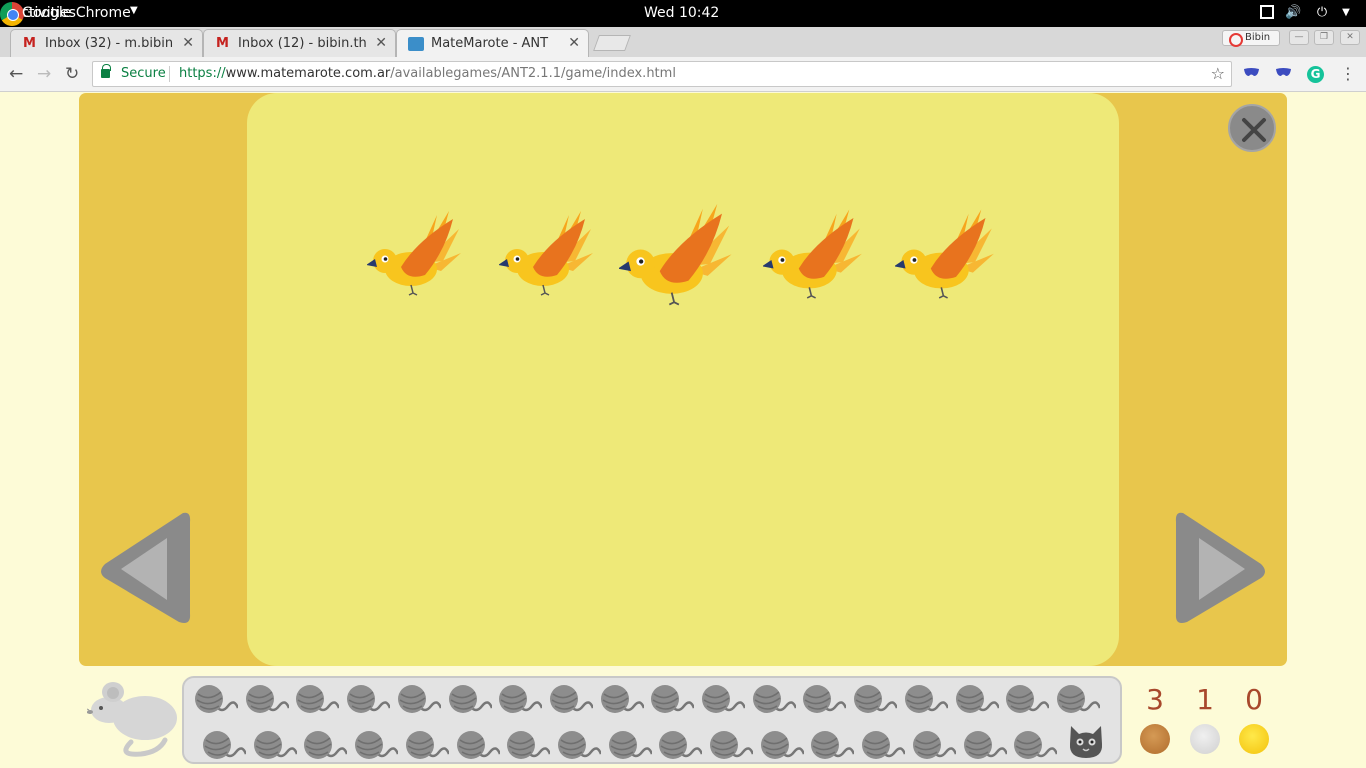 Image resolution: width=1366 pixels, height=768 pixels. What do you see at coordinates (1350, 37) in the screenshot?
I see `close-window-button: ✕` at bounding box center [1350, 37].